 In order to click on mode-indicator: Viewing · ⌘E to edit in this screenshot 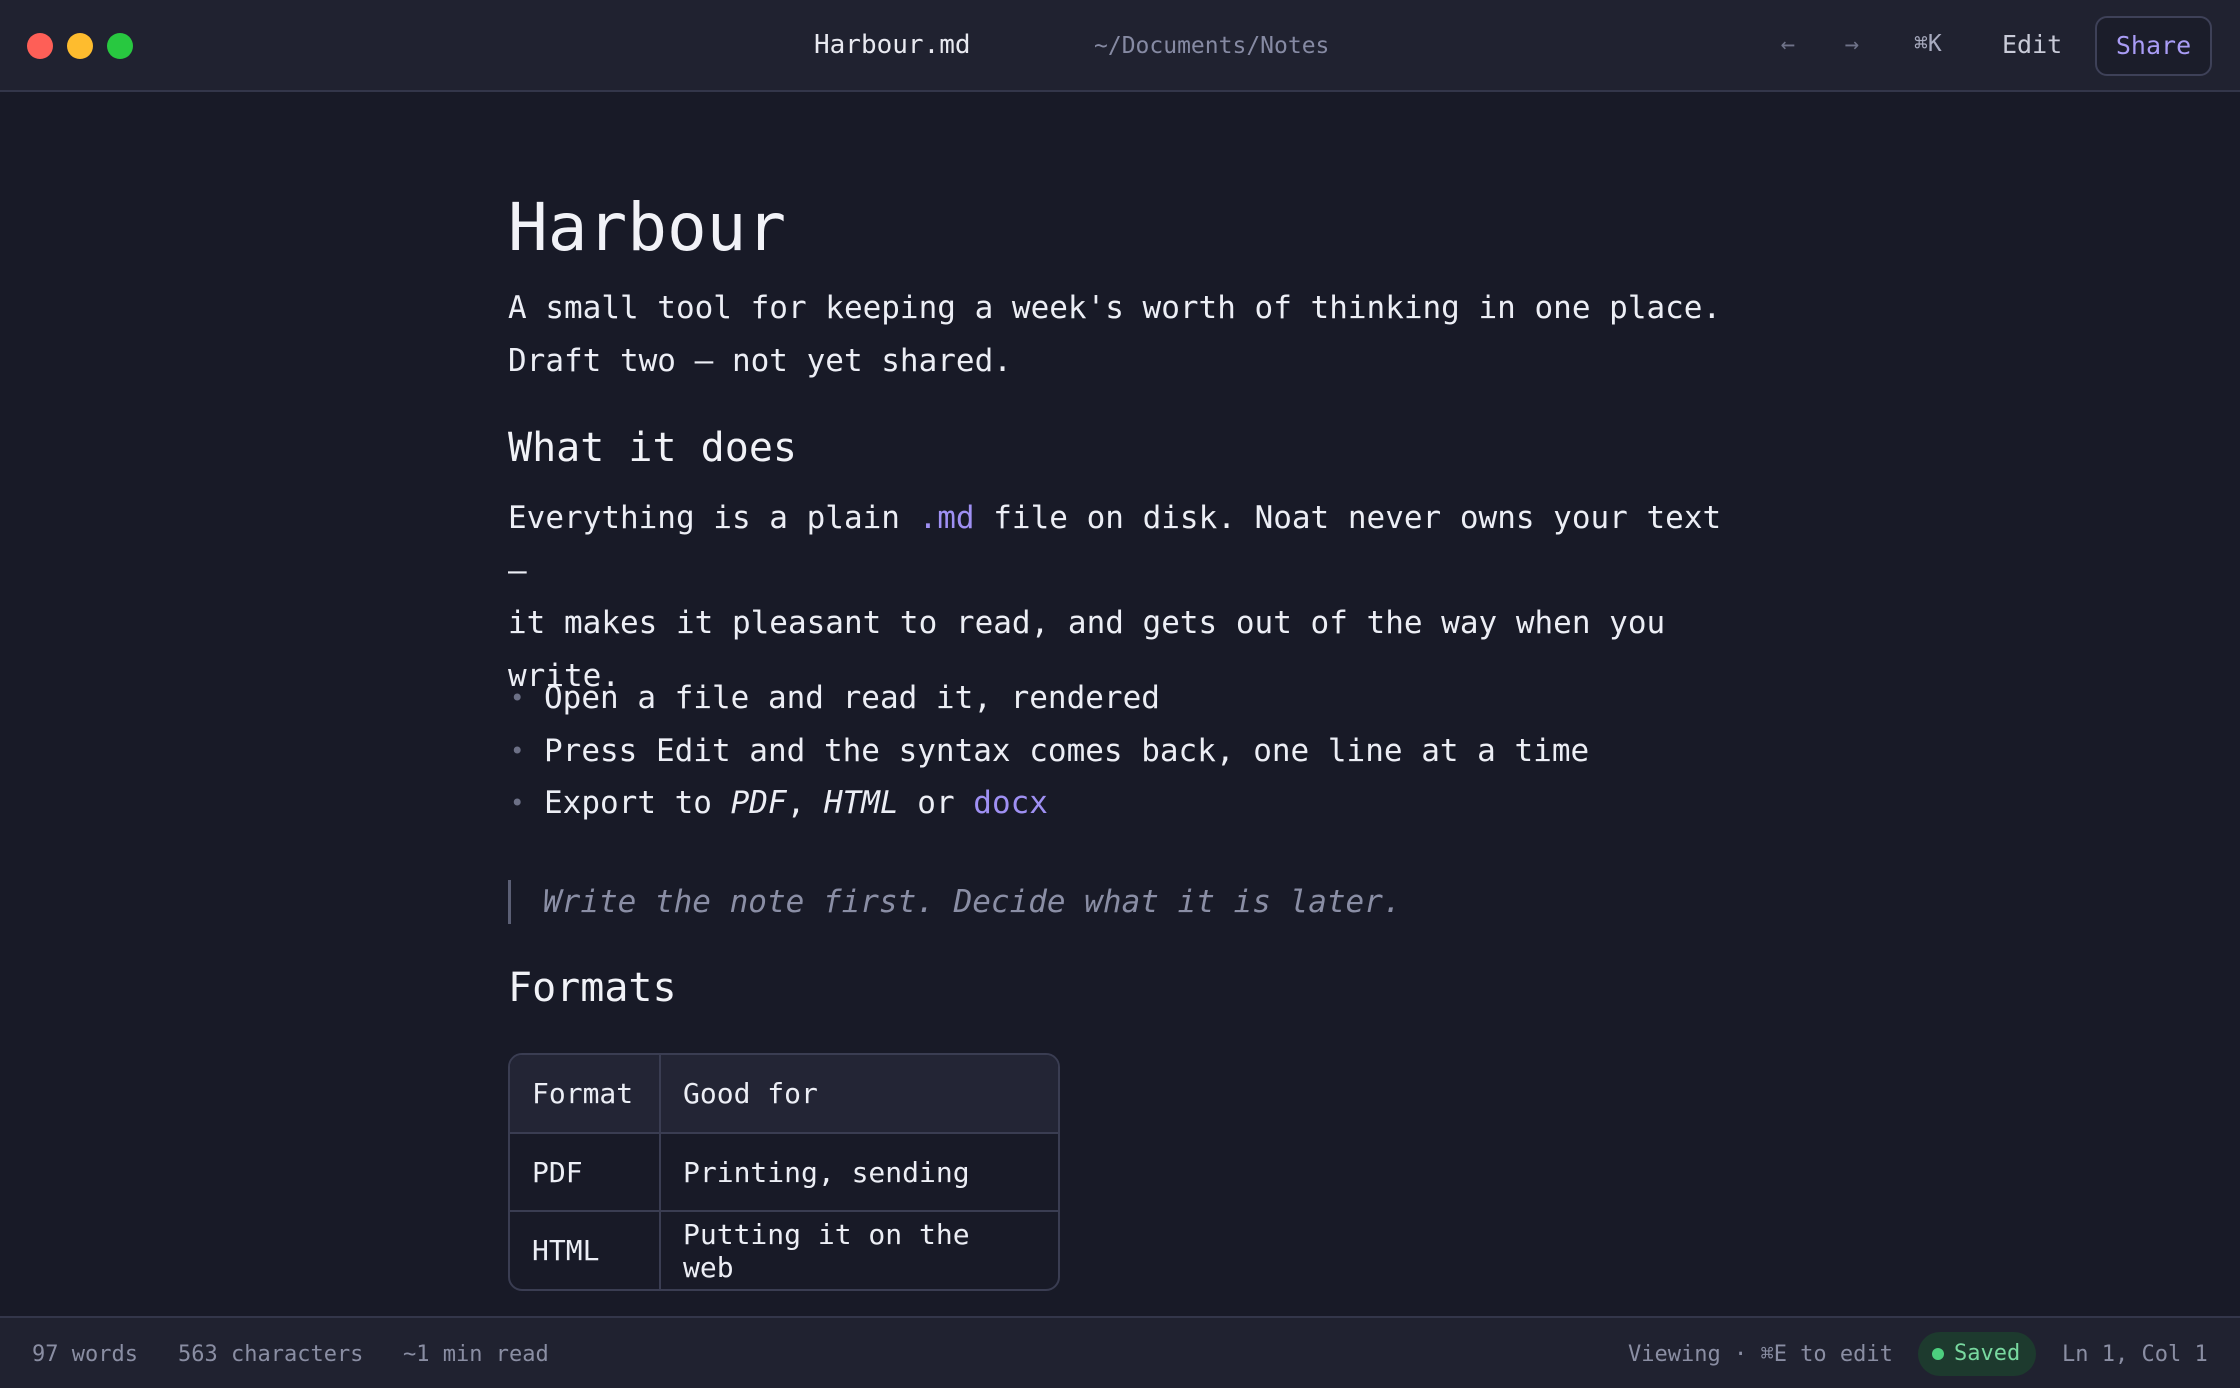, I will do `click(1760, 1354)`.